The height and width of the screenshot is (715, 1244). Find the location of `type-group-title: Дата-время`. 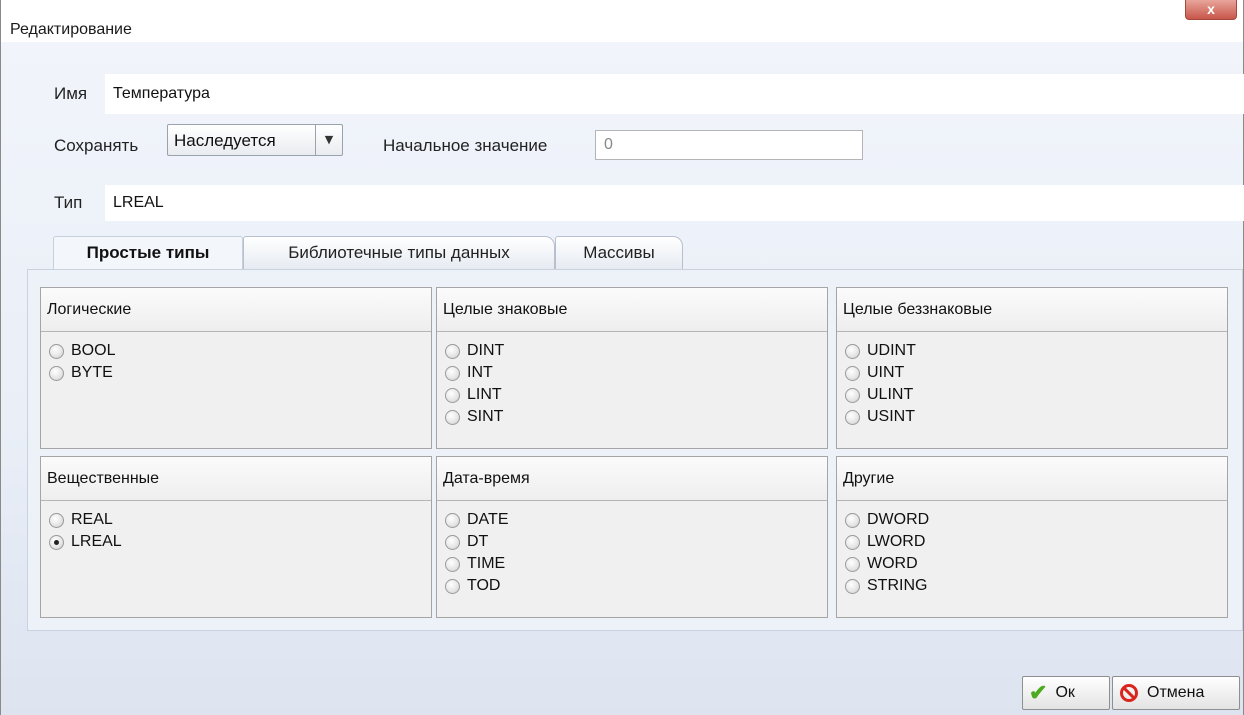

type-group-title: Дата-время is located at coordinates (632, 479).